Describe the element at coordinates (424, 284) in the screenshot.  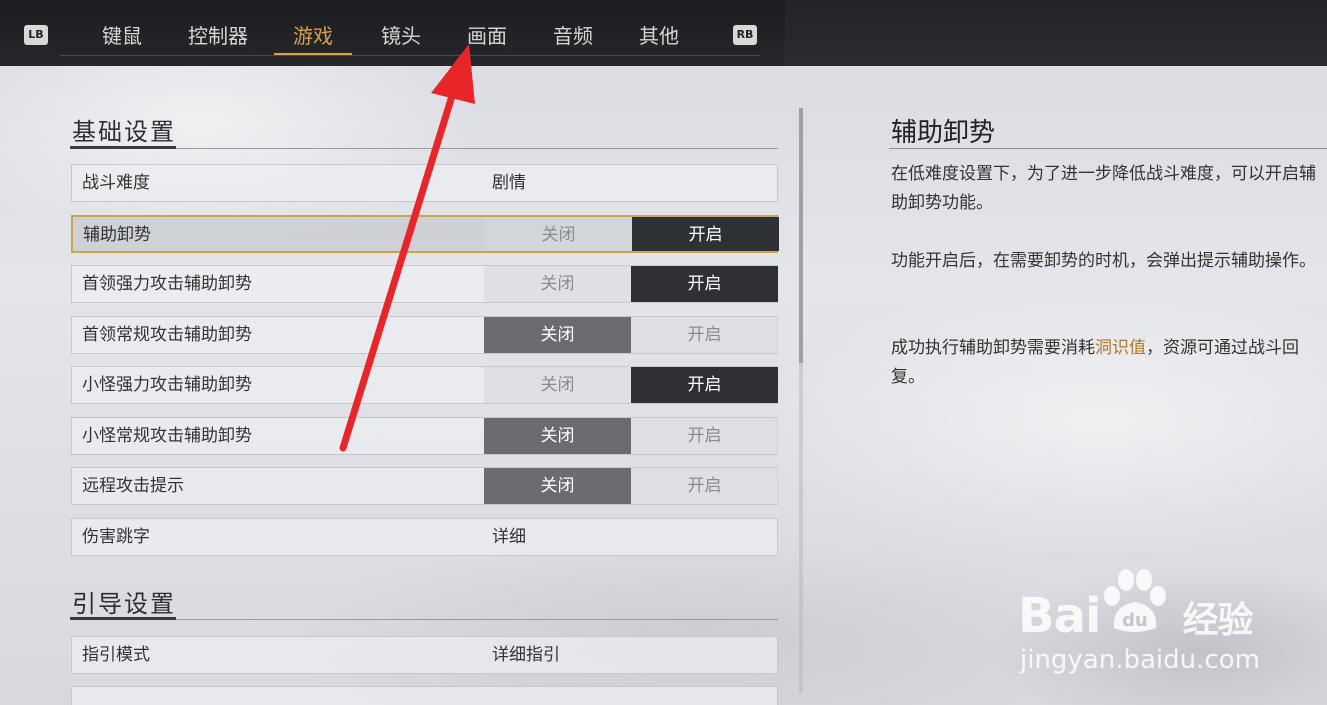
I see `setting-row-boss-heavy-assist: 首领强力攻击辅助卸势 关闭 开启` at that location.